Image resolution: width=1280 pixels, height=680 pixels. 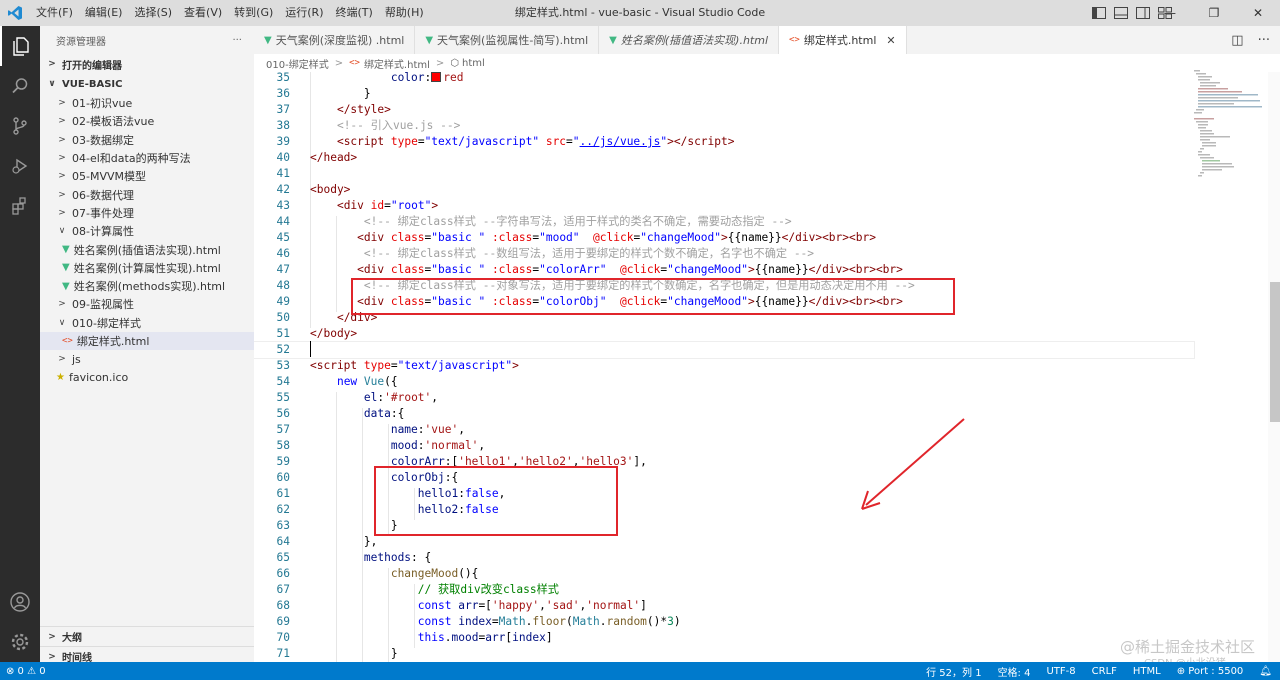 What do you see at coordinates (147, 654) in the screenshot?
I see `timeline-section: > 时间线` at bounding box center [147, 654].